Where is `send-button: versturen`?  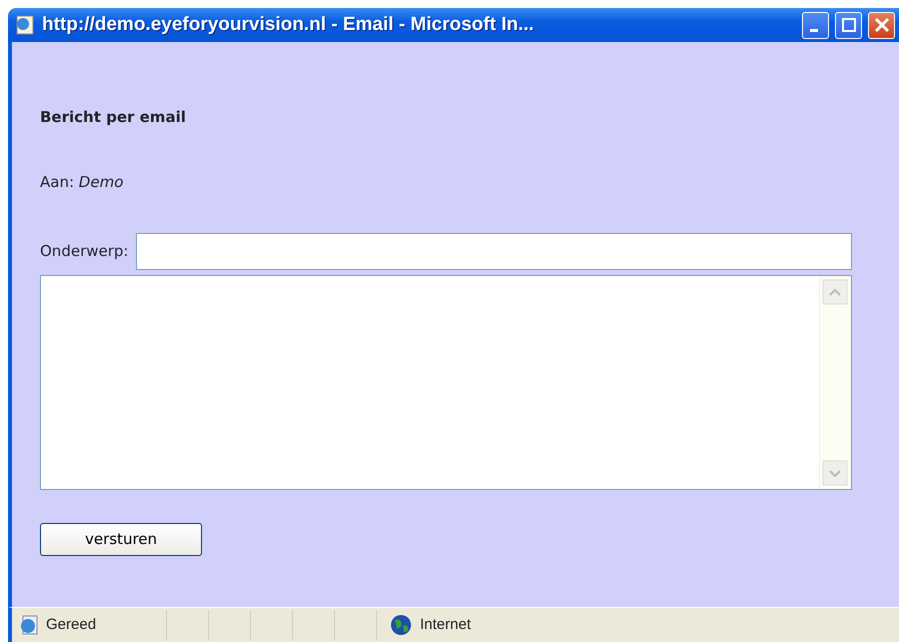 send-button: versturen is located at coordinates (121, 539).